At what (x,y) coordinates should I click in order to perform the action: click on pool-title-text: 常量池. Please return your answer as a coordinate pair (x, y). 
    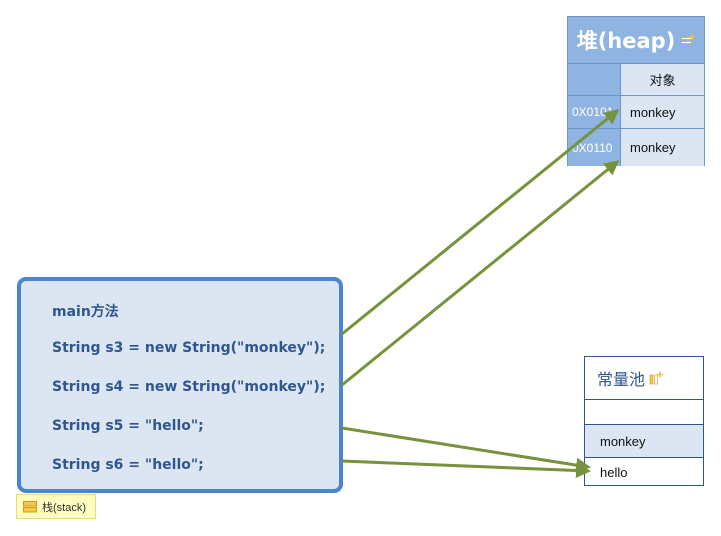
    Looking at the image, I should click on (621, 379).